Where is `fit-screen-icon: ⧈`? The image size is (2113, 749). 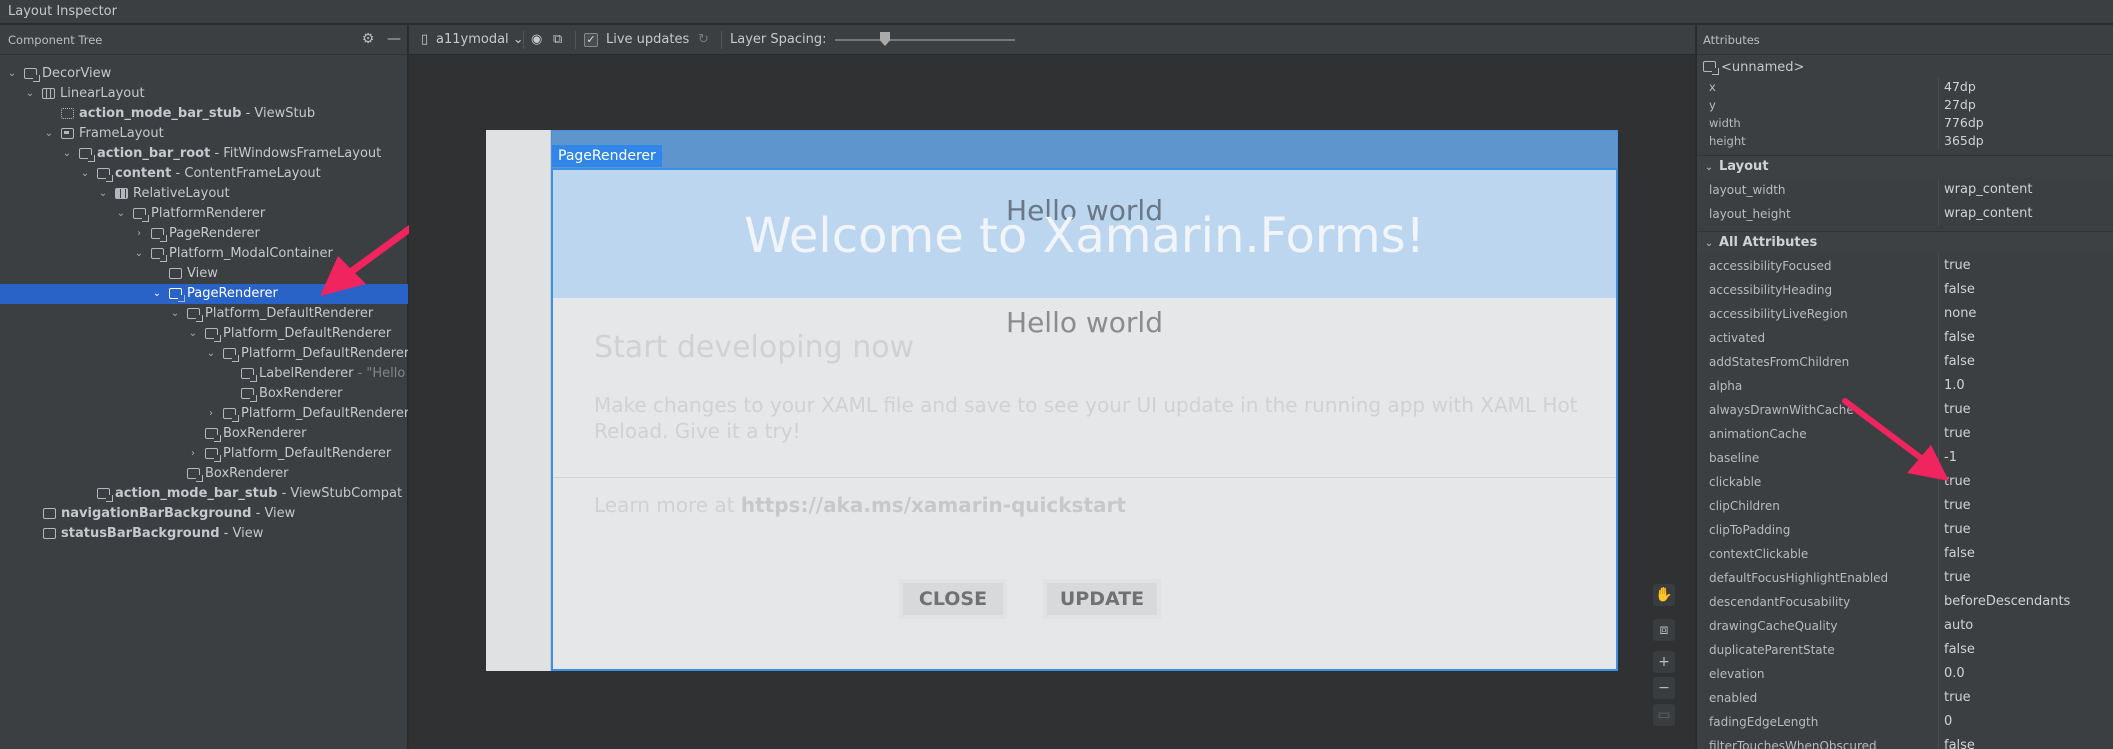
fit-screen-icon: ⧈ is located at coordinates (1664, 630).